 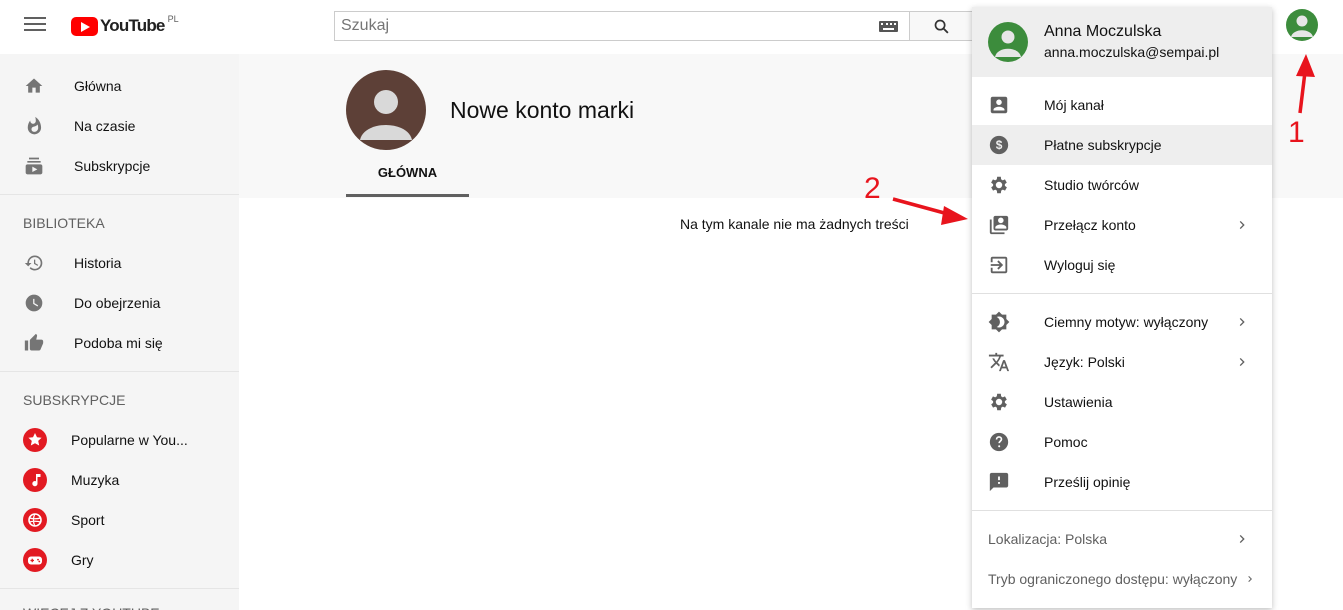 I want to click on sidebar-item-label: Historia, so click(x=98, y=263).